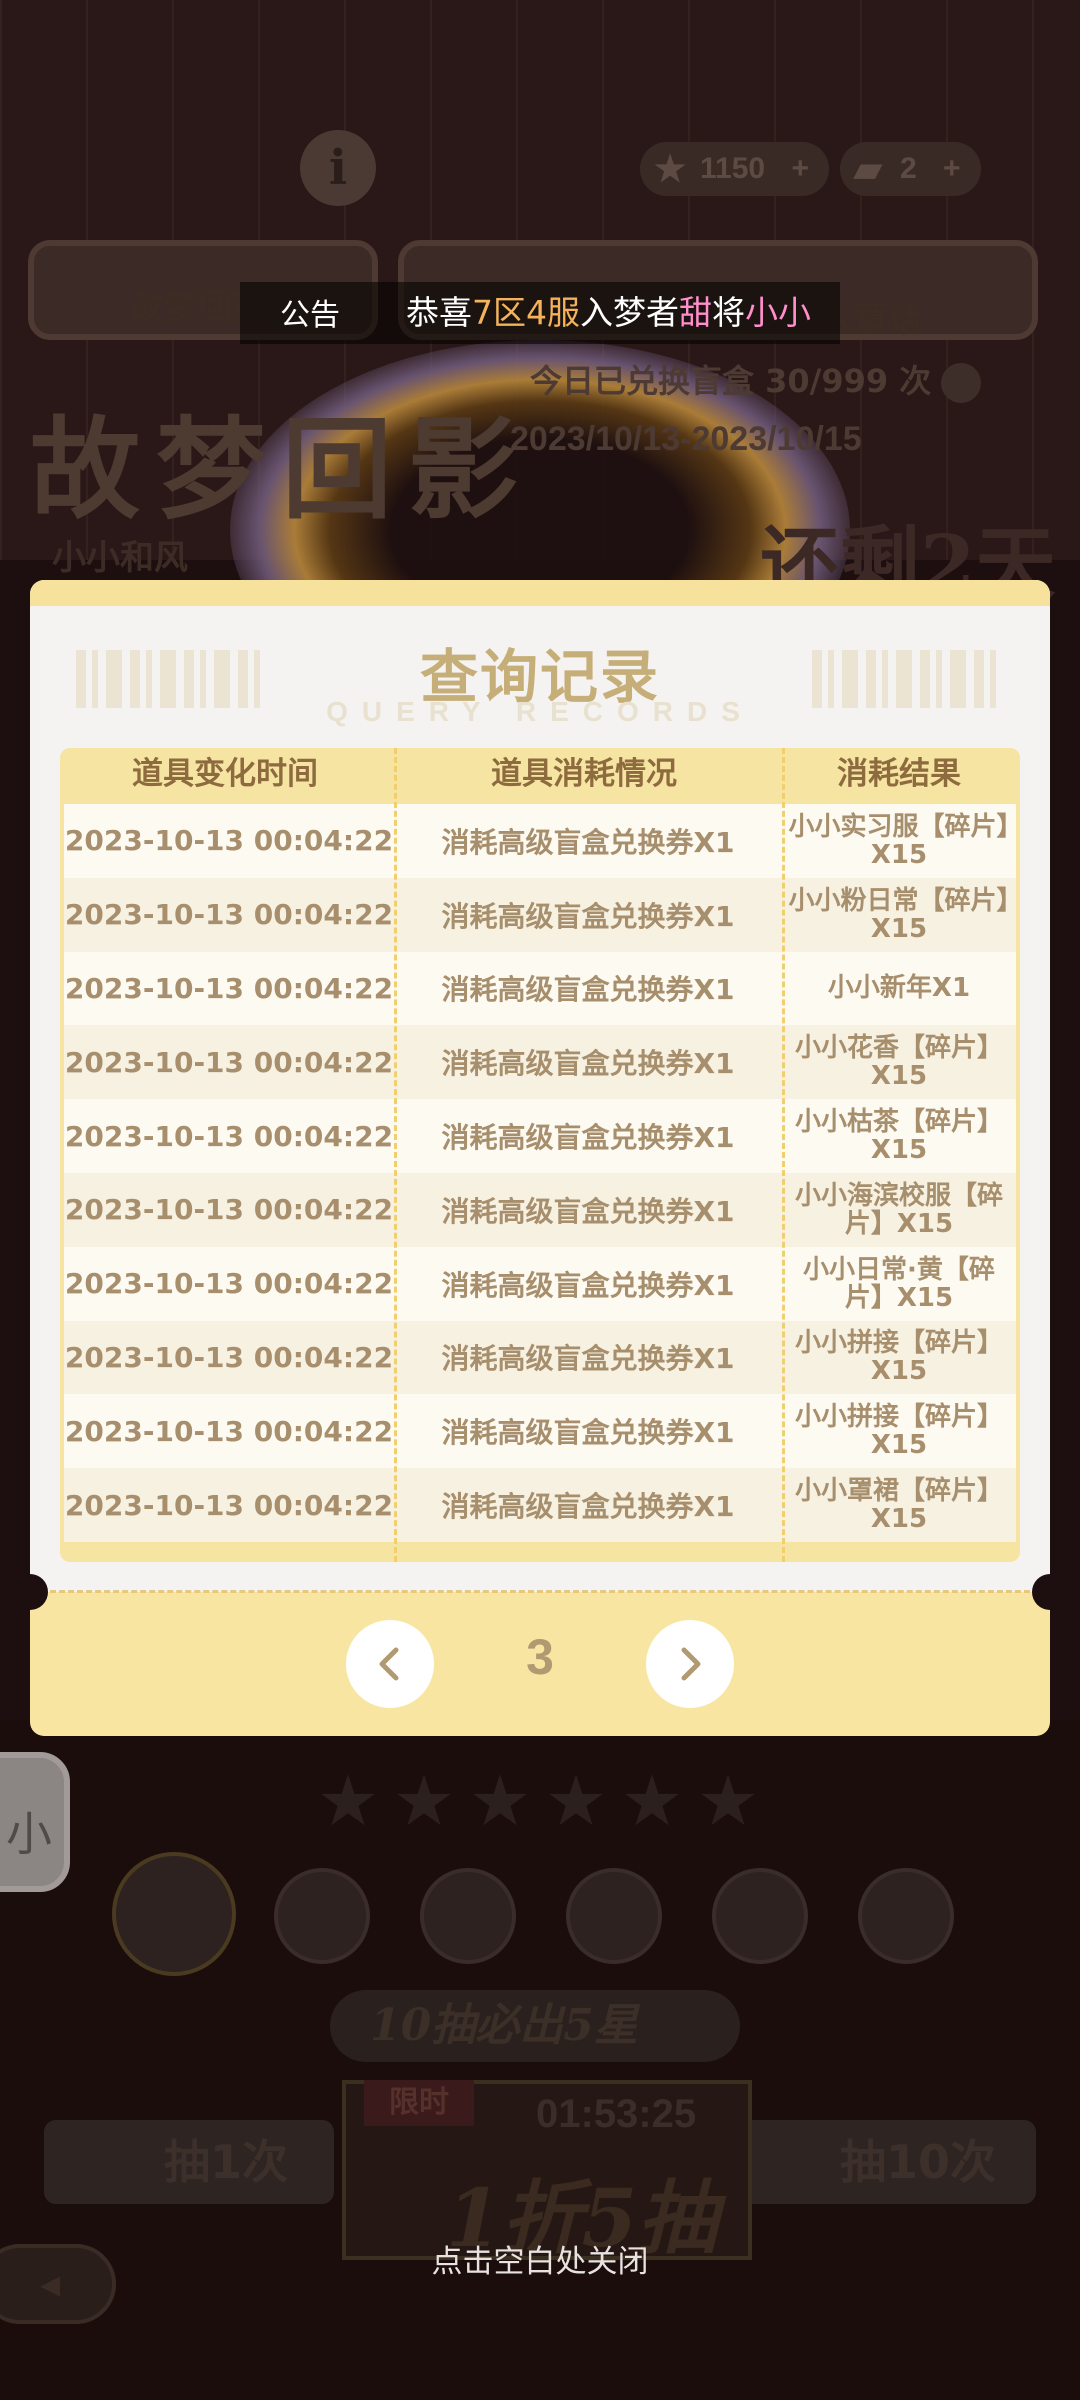 This screenshot has height=2400, width=1080. Describe the element at coordinates (616, 2114) in the screenshot. I see `offer-timer: 01:53:25` at that location.